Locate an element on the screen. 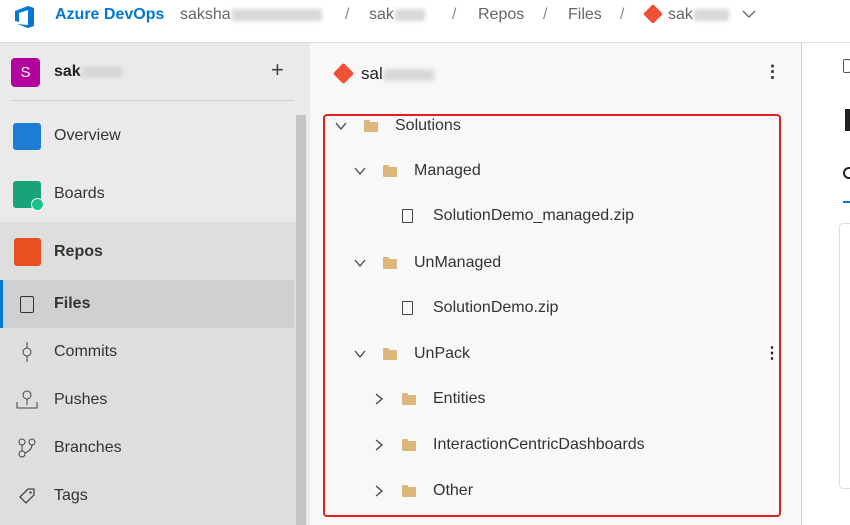 This screenshot has height=525, width=850. repo-name: sak is located at coordinates (680, 14).